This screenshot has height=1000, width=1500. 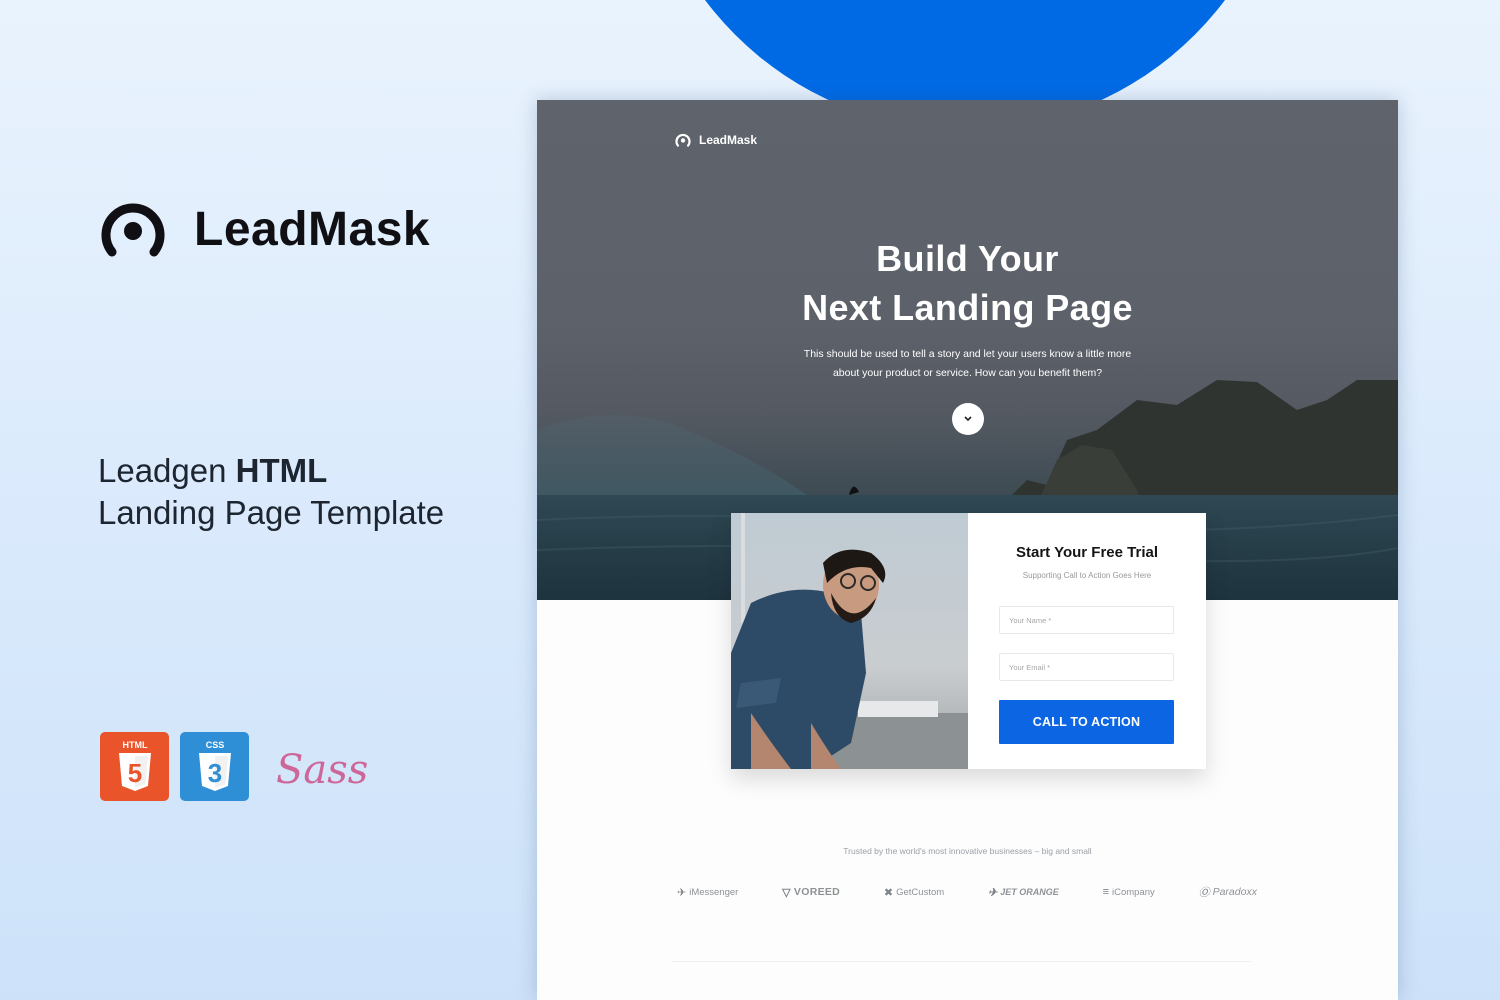 I want to click on paradoxx-icon: Ⓞ, so click(x=1204, y=893).